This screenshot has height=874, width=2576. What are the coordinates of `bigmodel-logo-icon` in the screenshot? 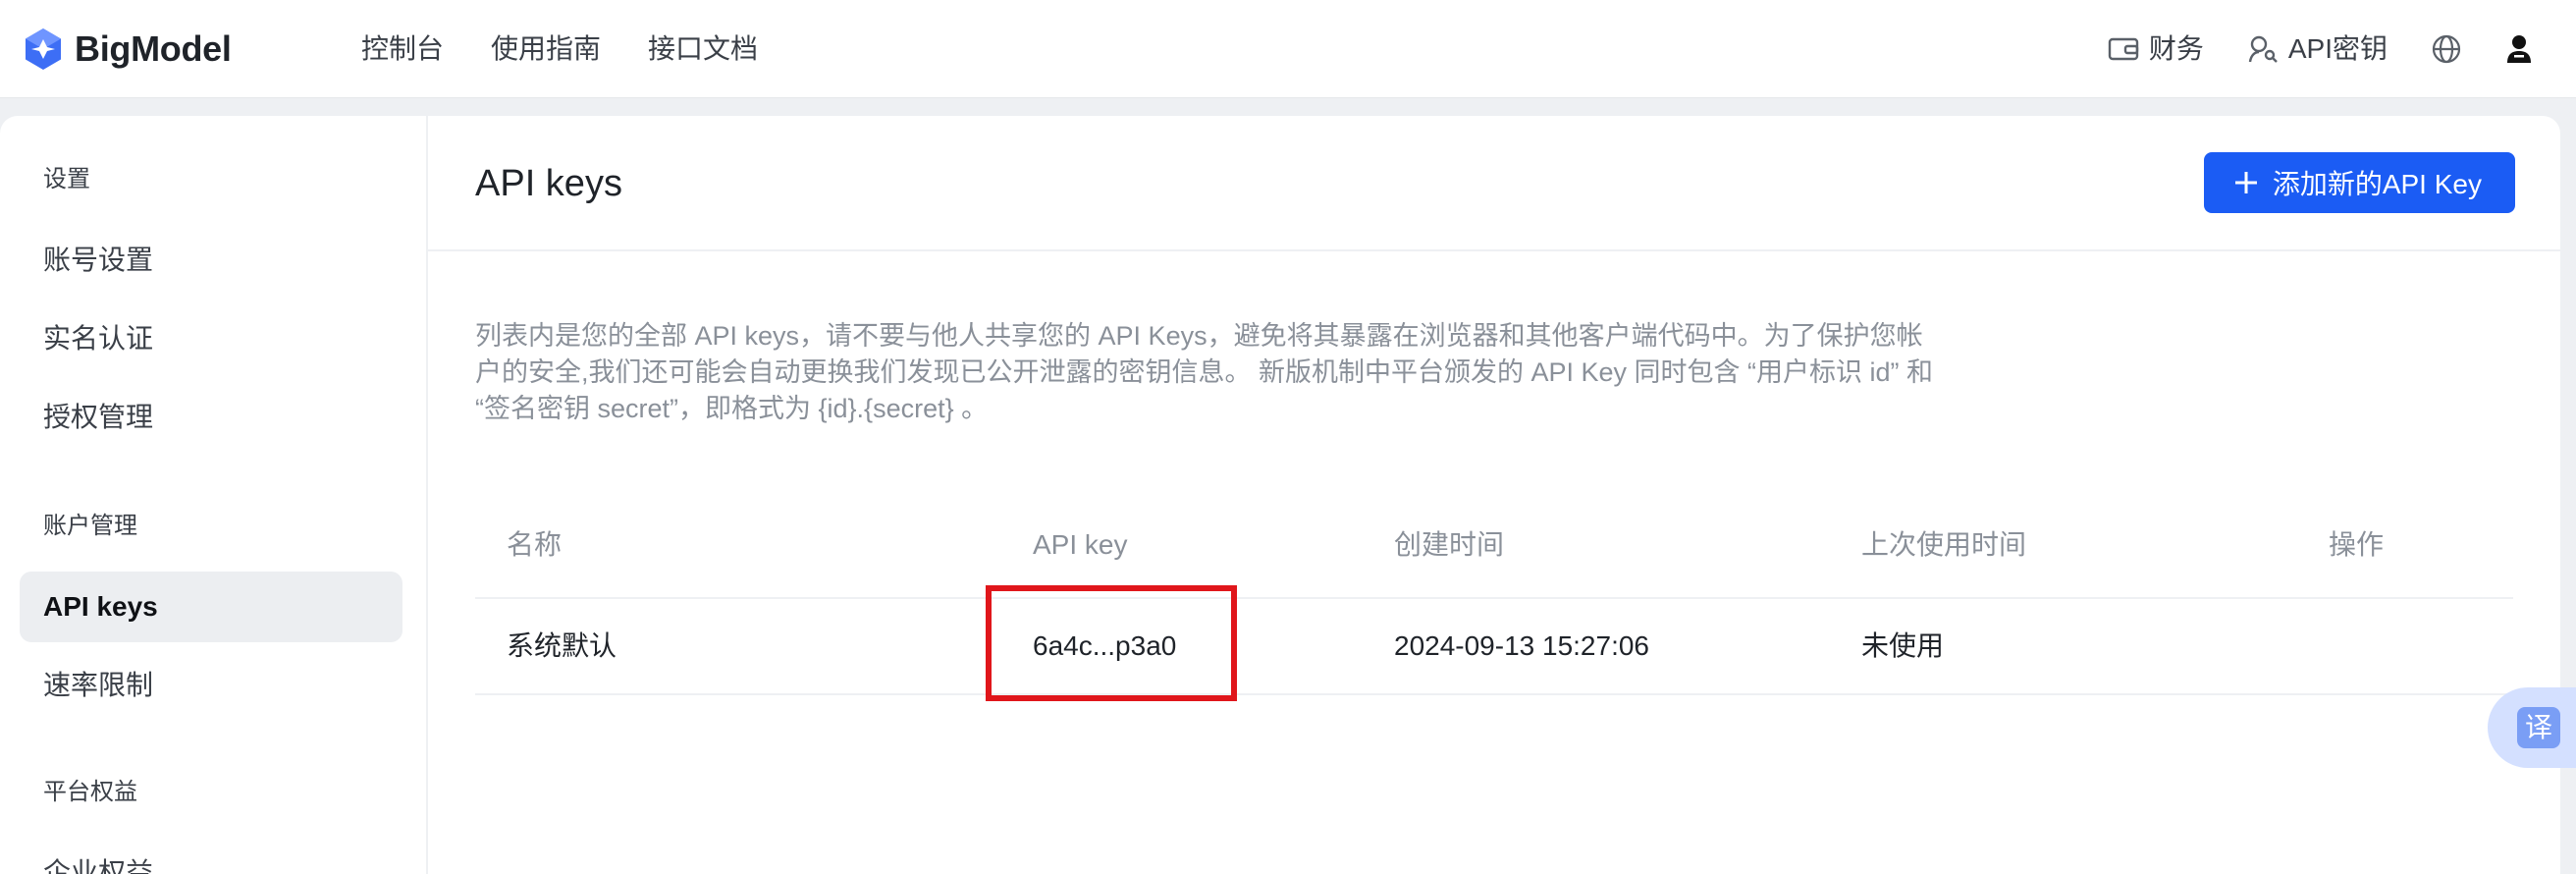 It's located at (43, 49).